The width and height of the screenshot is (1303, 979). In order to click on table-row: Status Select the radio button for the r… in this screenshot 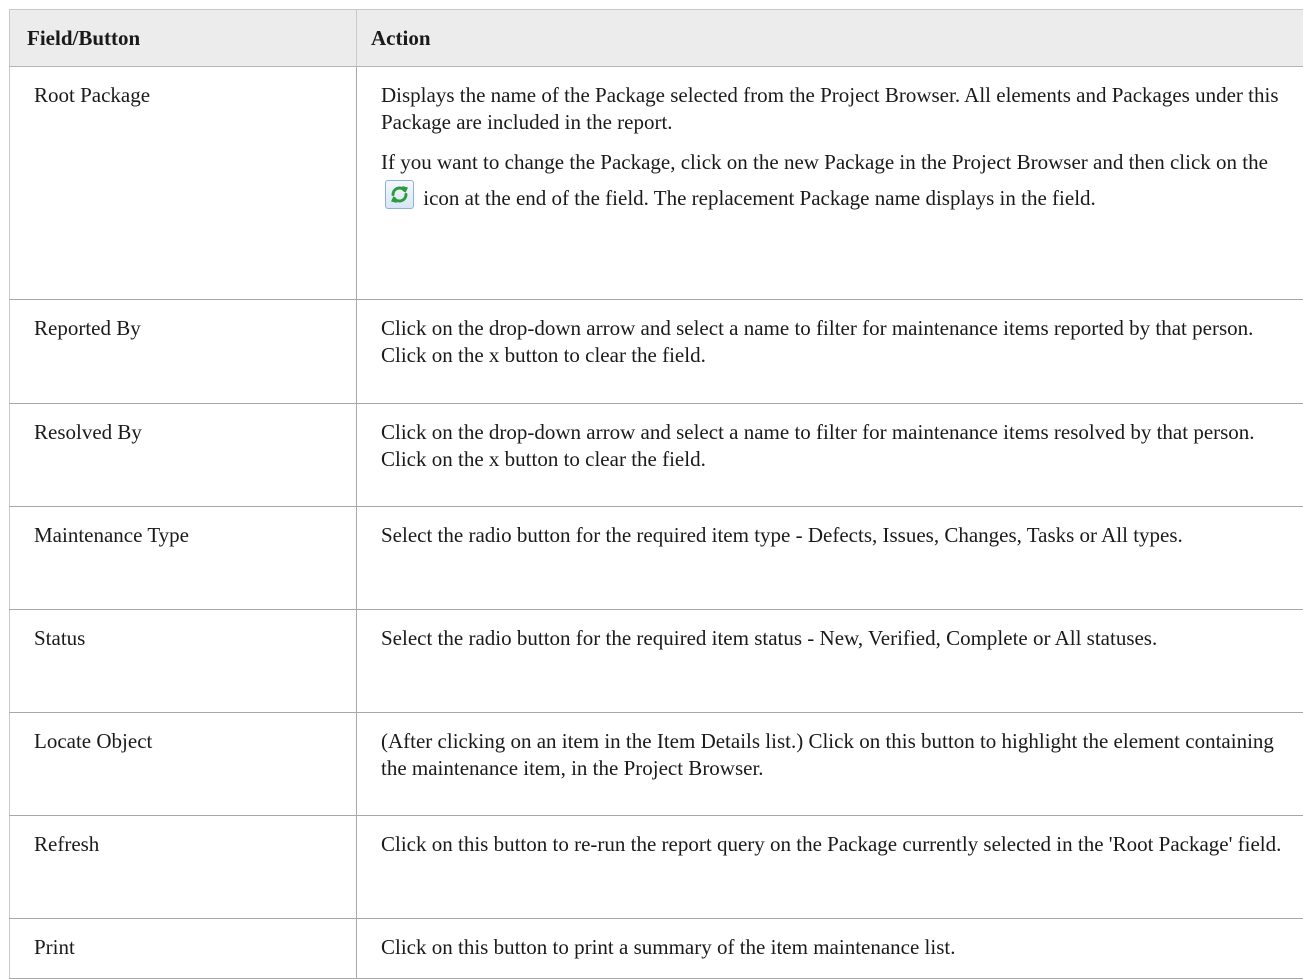, I will do `click(656, 661)`.